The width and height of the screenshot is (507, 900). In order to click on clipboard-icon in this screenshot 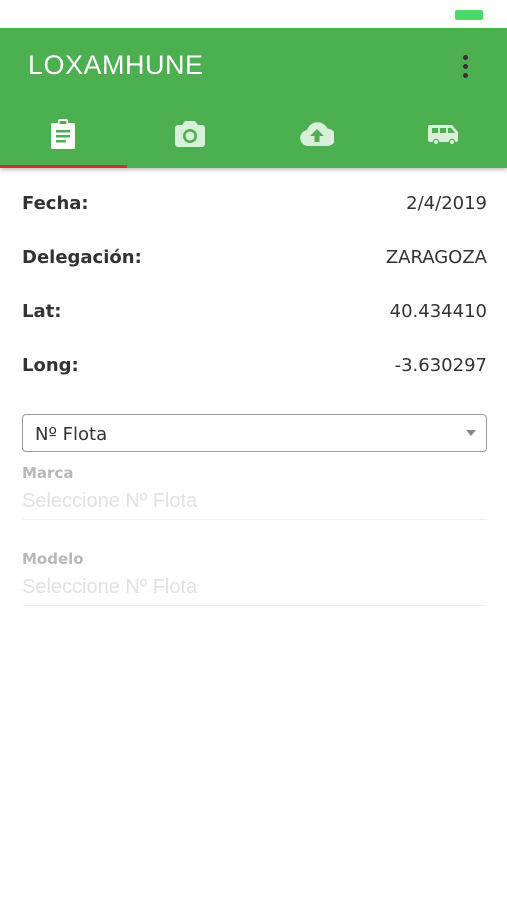, I will do `click(63, 134)`.